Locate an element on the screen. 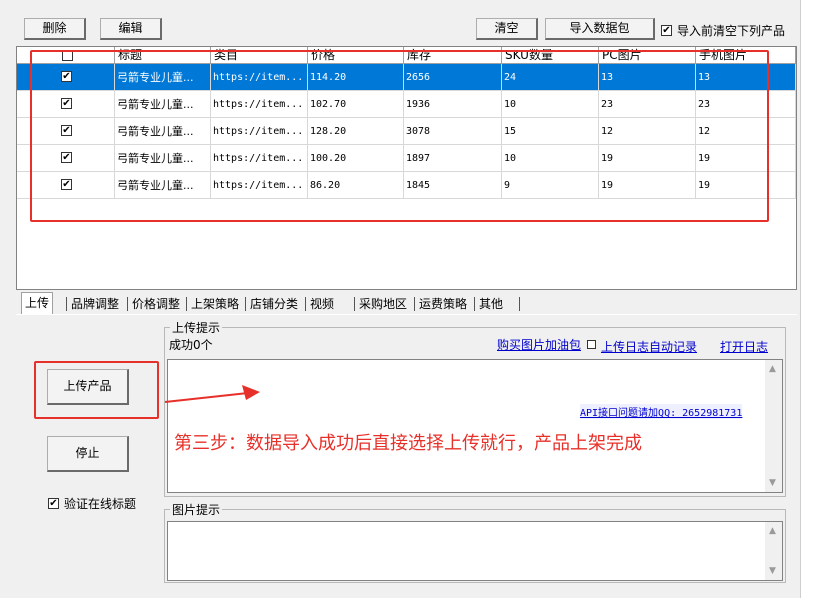 The height and width of the screenshot is (598, 826). tab-bar: 上传 品牌调整 价格调整 上架策略 店铺分类 视频 采购地区 运费策略 其他 is located at coordinates (406, 303).